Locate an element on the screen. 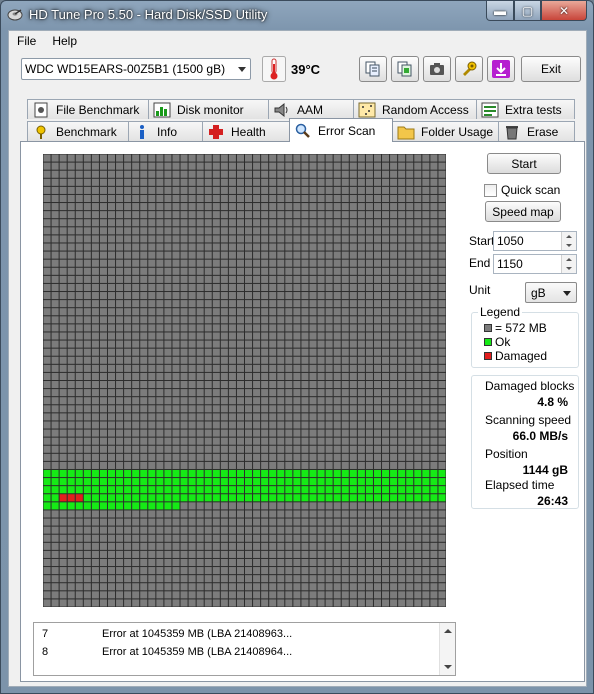  end-position-input: 1150 is located at coordinates (535, 264).